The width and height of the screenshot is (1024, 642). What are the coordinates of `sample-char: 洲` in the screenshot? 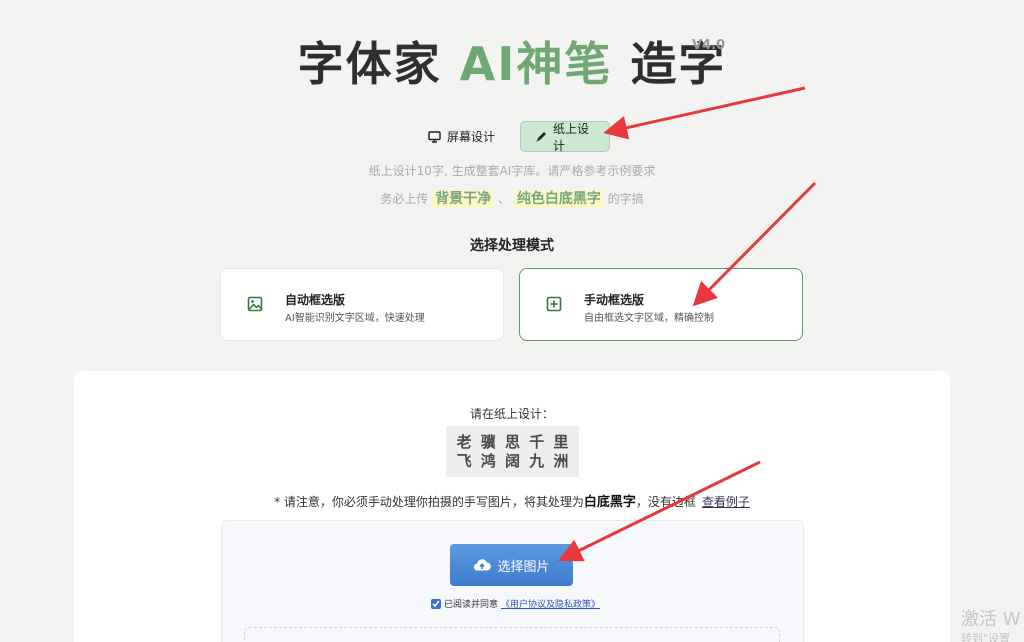 It's located at (561, 461).